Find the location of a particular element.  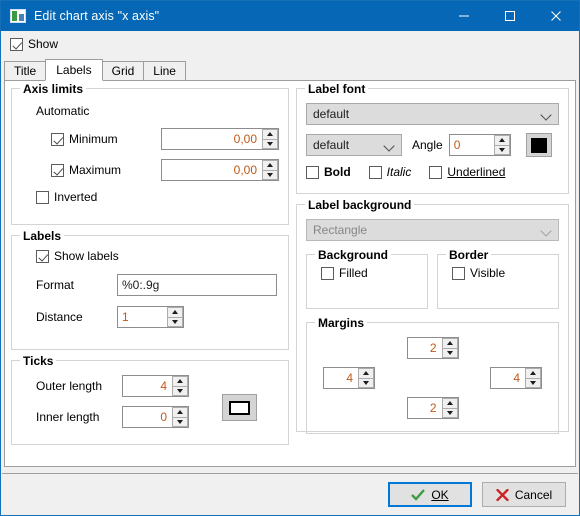

ok-button-label: OK is located at coordinates (440, 494).